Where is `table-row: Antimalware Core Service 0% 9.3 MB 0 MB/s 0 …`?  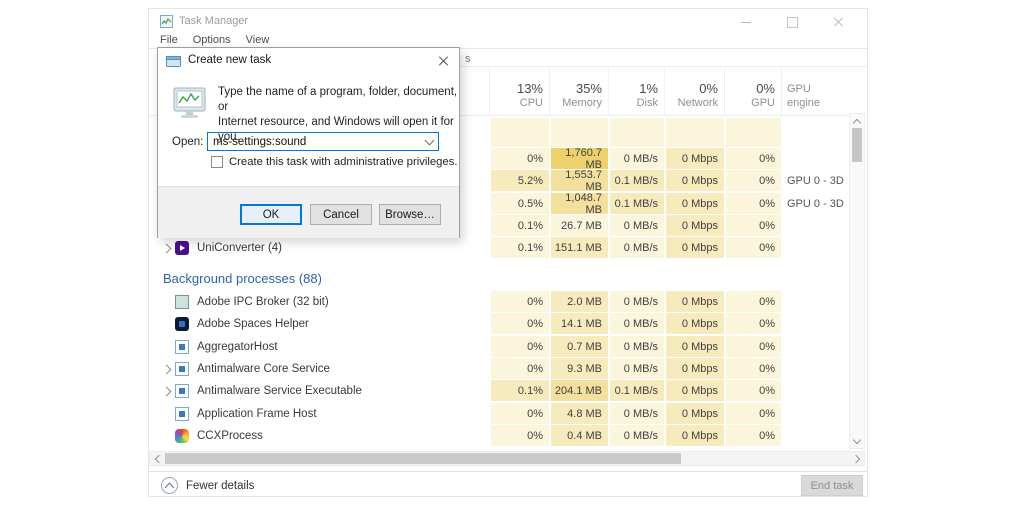 table-row: Antimalware Core Service 0% 9.3 MB 0 MB/s 0 … is located at coordinates (500, 369).